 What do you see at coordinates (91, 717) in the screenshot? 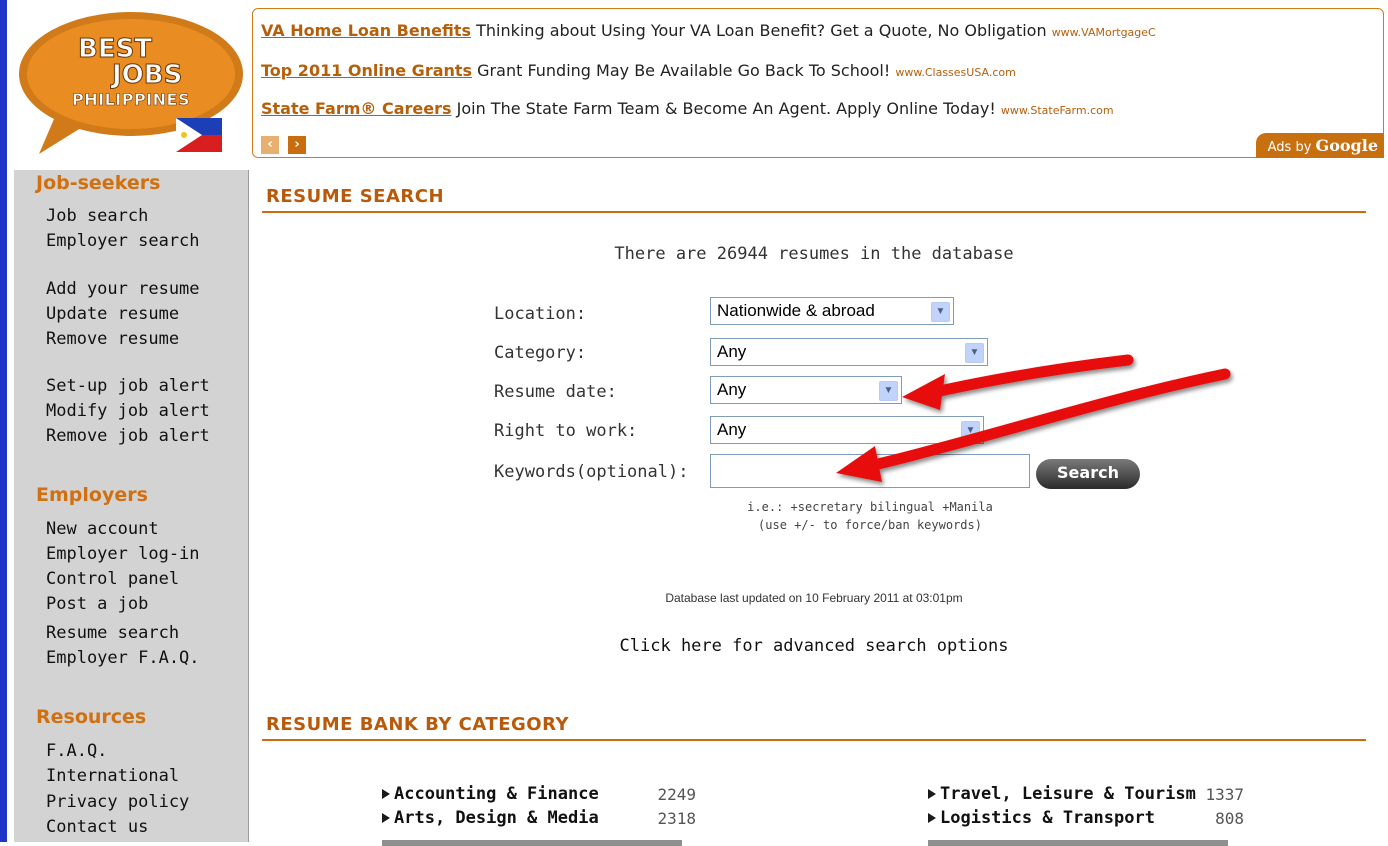
I see `sidebar-heading-resources: Resources` at bounding box center [91, 717].